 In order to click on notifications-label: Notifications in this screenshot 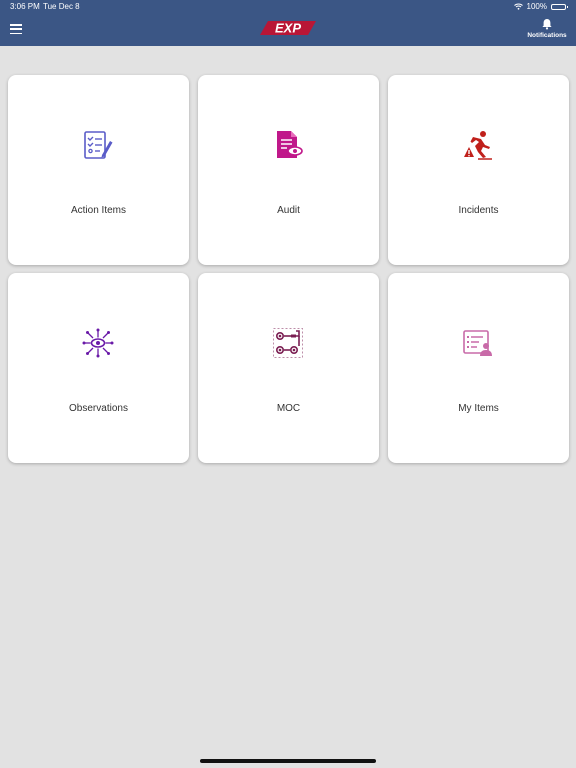, I will do `click(547, 35)`.